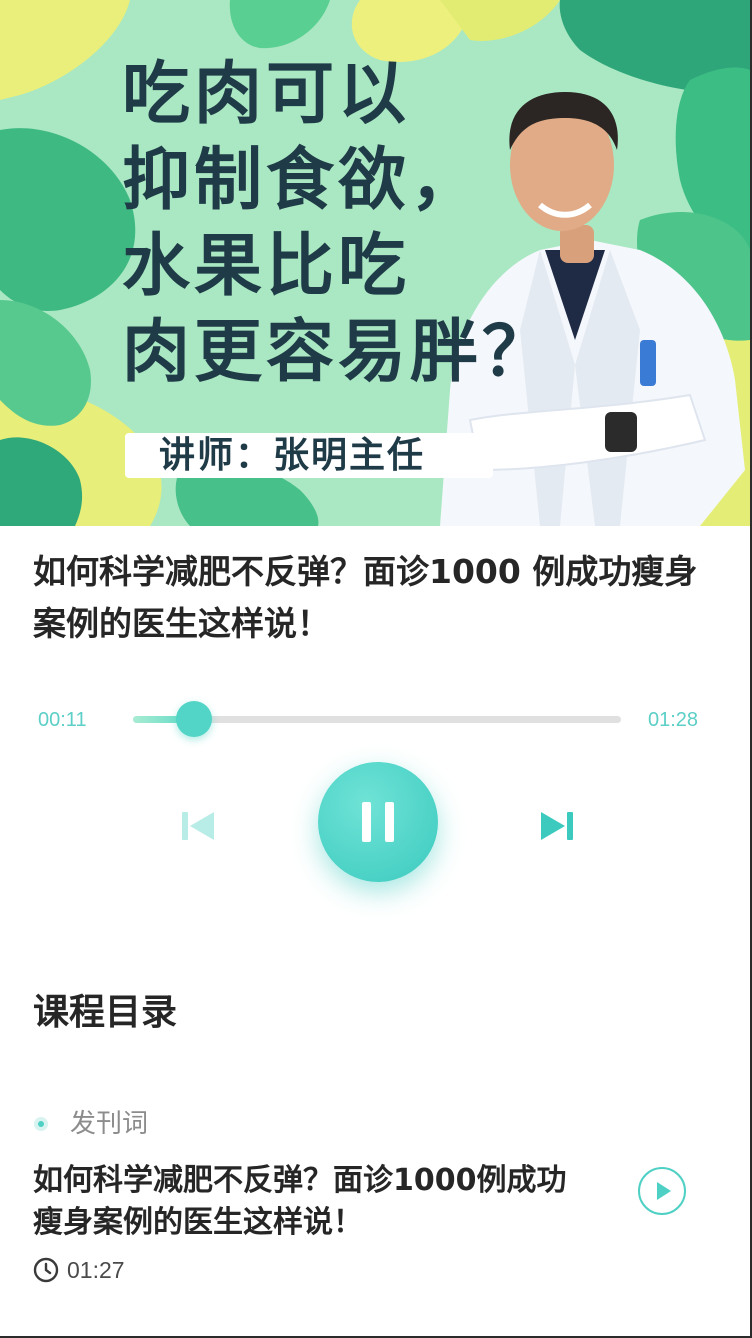 This screenshot has width=752, height=1338. I want to click on skip-previous-icon, so click(198, 826).